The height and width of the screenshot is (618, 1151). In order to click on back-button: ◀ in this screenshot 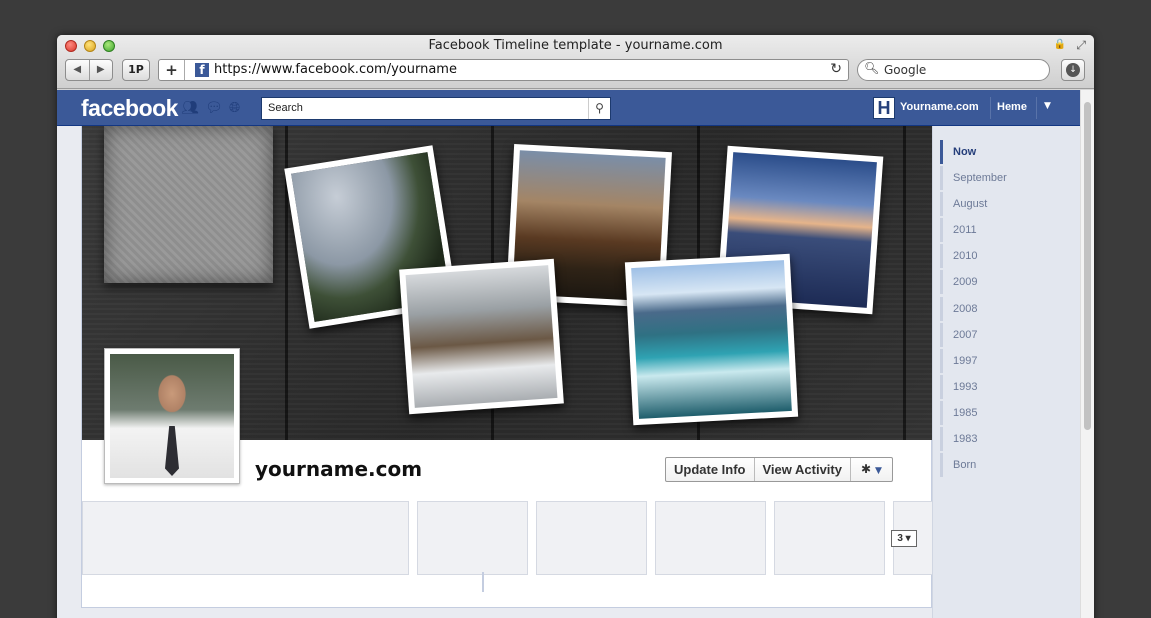, I will do `click(78, 70)`.